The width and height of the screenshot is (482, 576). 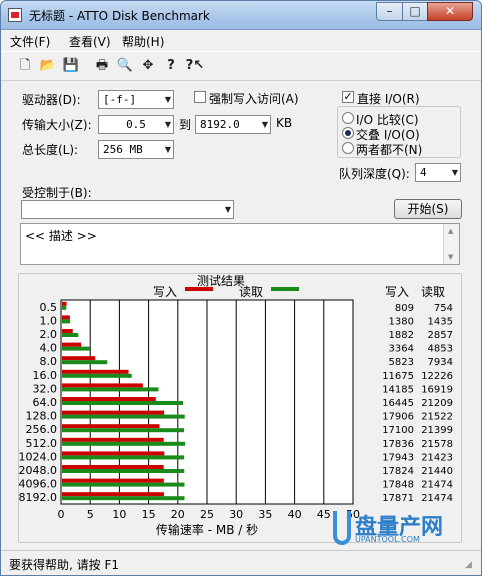 I want to click on overlap-io-radio, so click(x=348, y=133).